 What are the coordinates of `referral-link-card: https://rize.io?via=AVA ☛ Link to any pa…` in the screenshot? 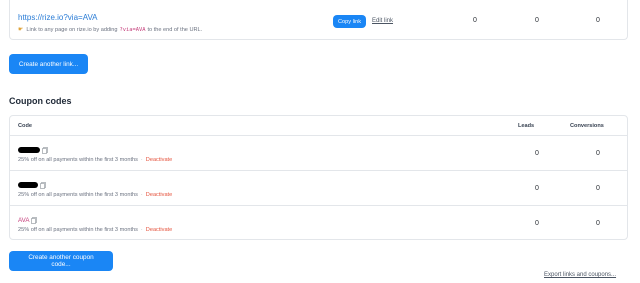 It's located at (318, 20).